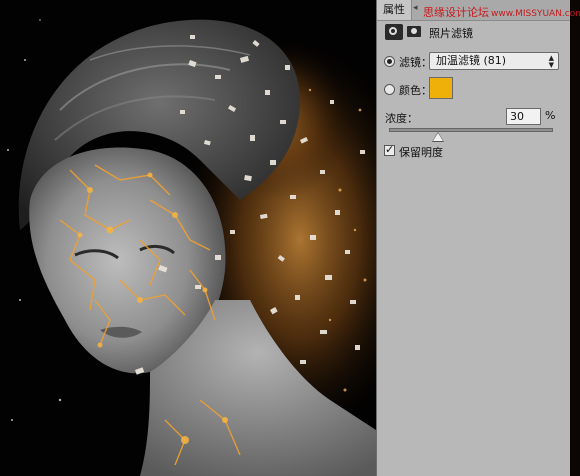  What do you see at coordinates (389, 89) in the screenshot?
I see `color-radio` at bounding box center [389, 89].